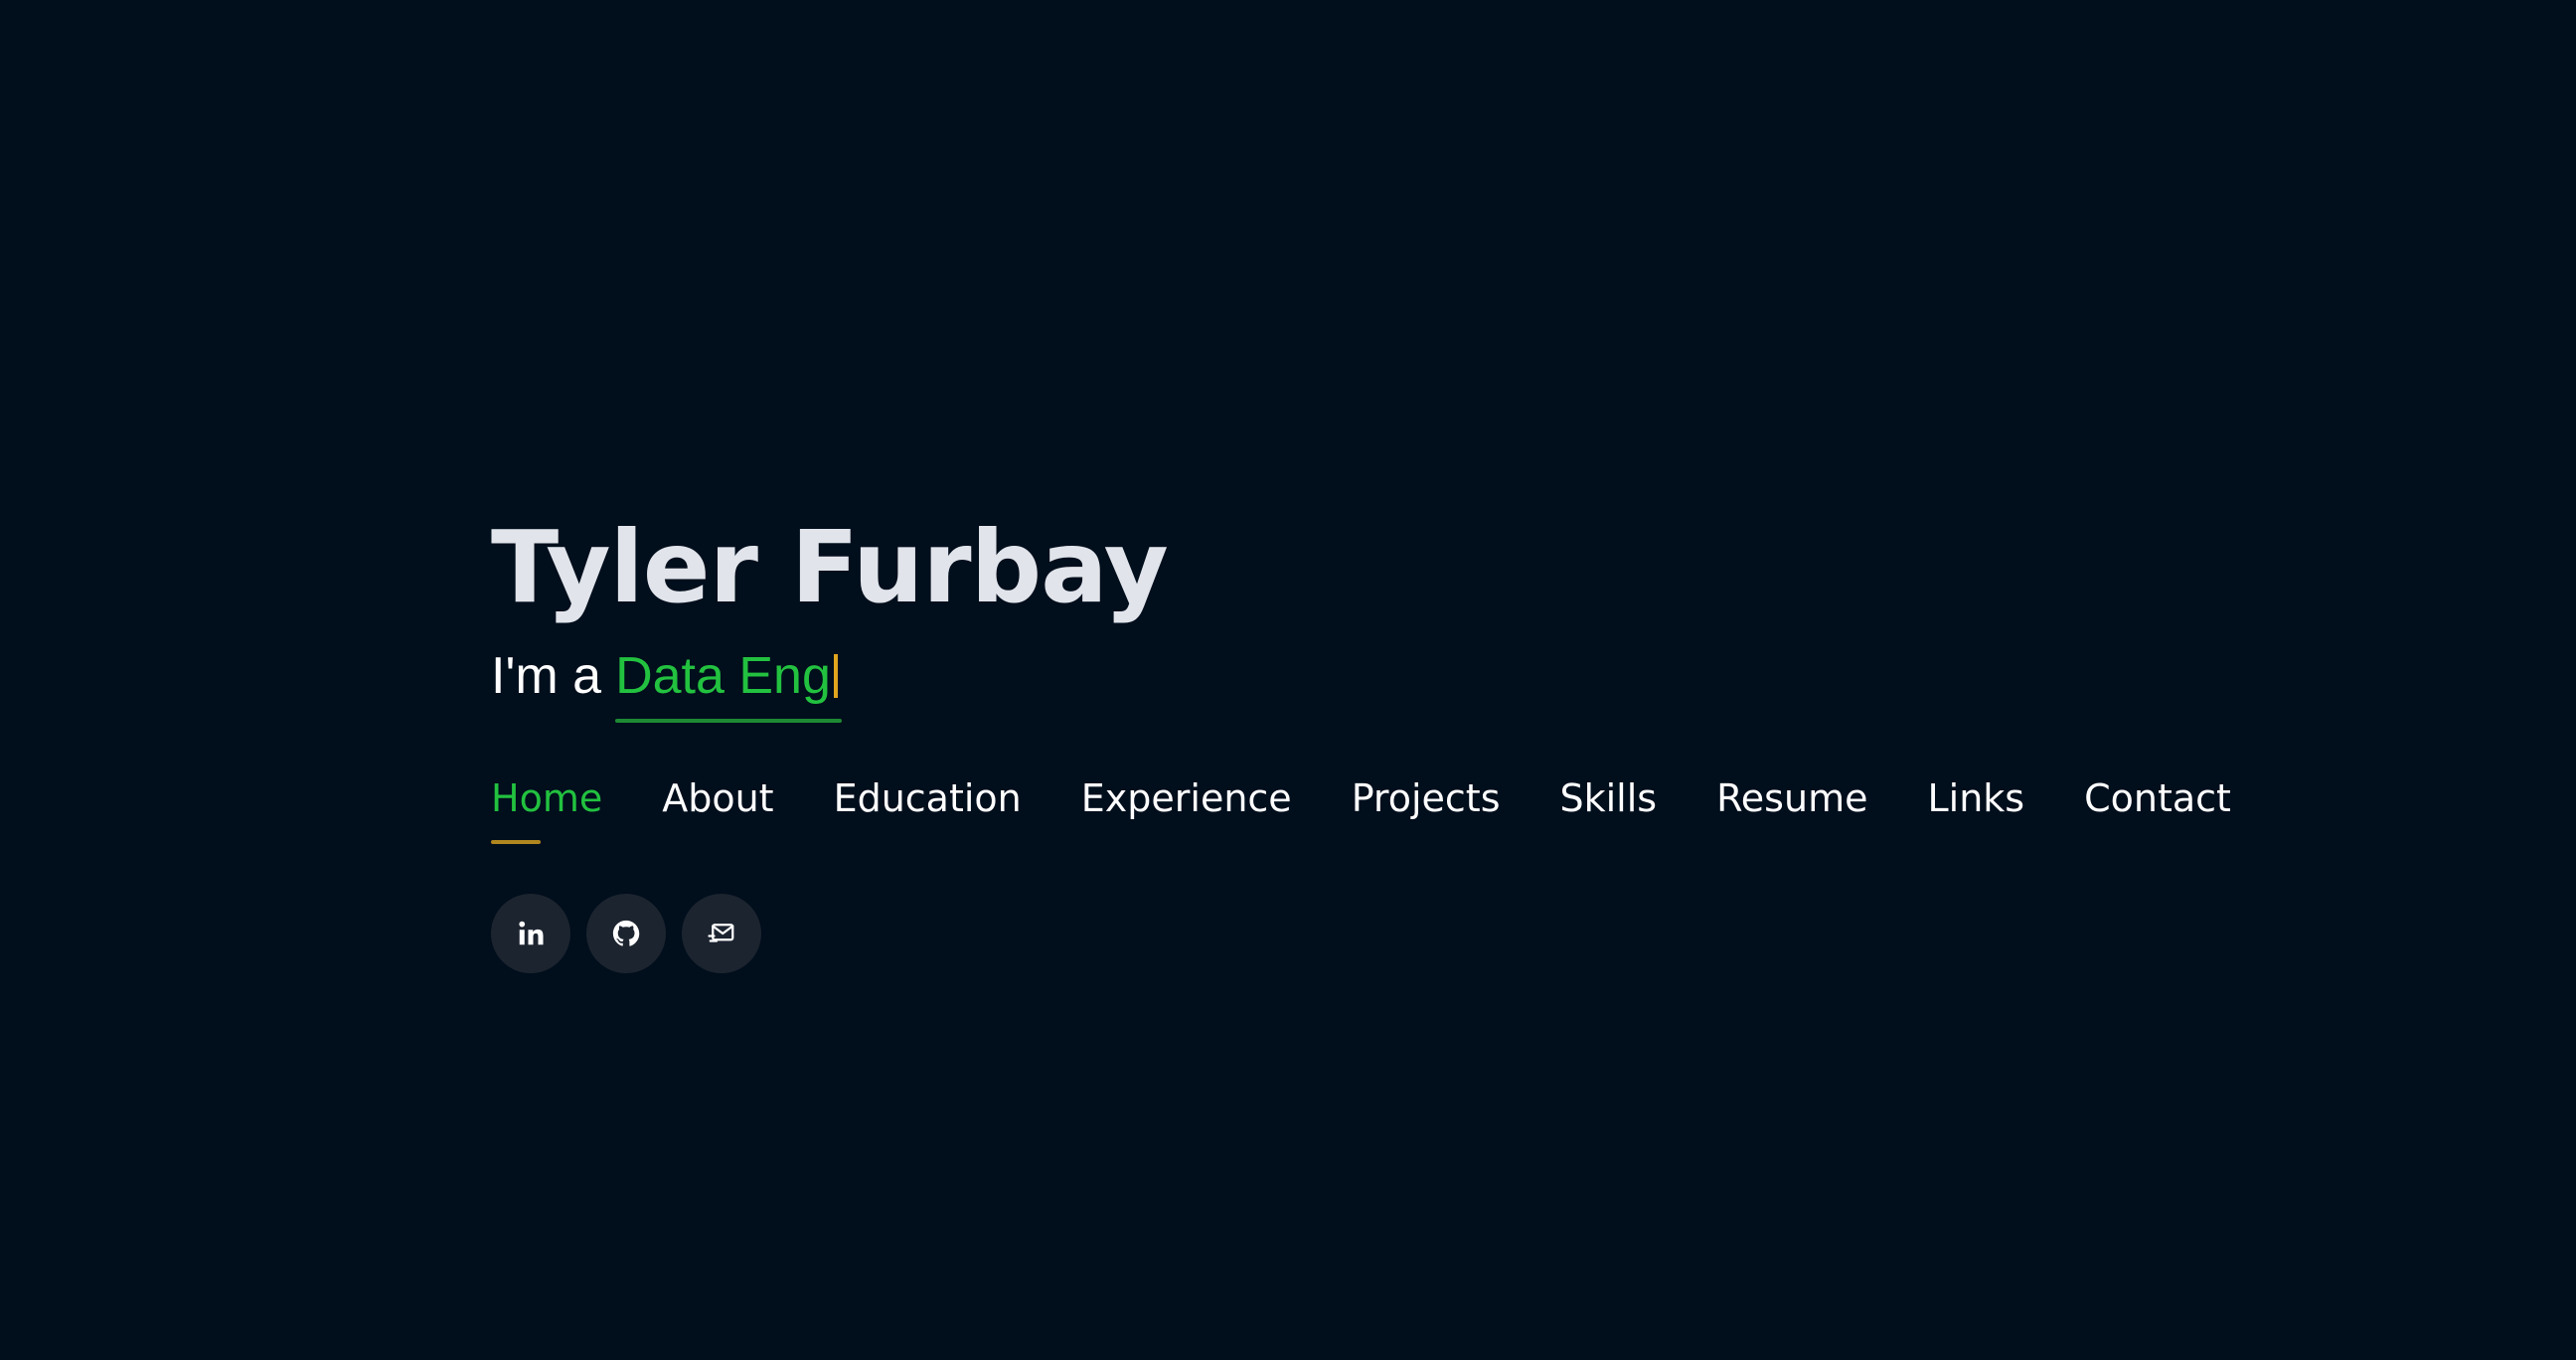 This screenshot has width=2576, height=1360. I want to click on github-button, so click(626, 933).